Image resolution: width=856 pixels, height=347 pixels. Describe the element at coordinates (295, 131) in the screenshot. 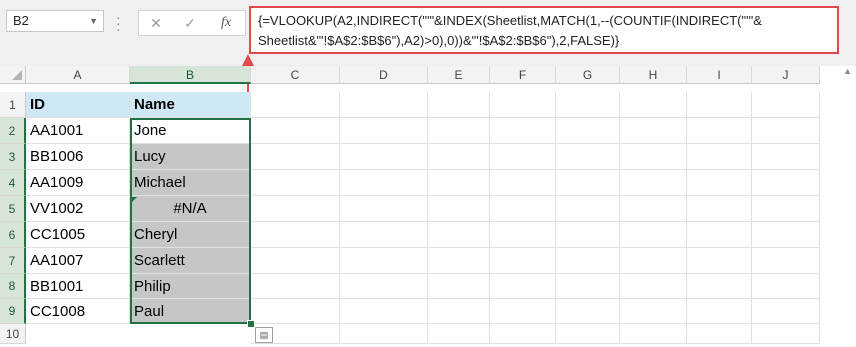

I see `cell-c2` at that location.